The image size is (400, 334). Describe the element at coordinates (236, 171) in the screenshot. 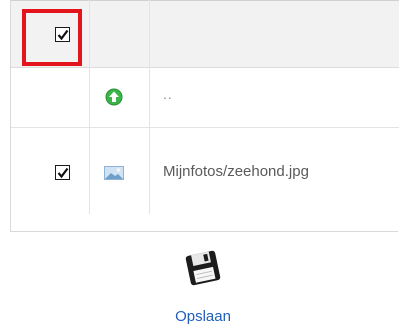

I see `file-name: Mijnfotos/zeehond.jpg` at that location.